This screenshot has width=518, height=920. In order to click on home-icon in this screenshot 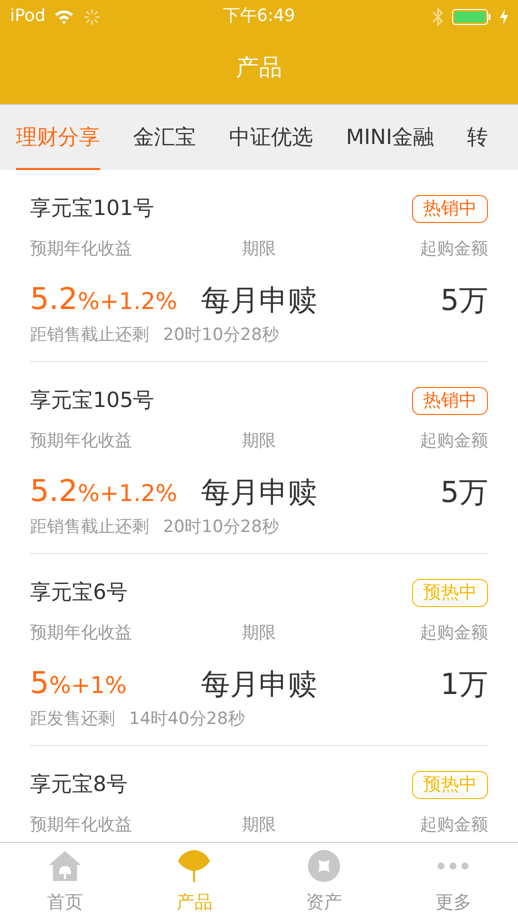, I will do `click(65, 866)`.